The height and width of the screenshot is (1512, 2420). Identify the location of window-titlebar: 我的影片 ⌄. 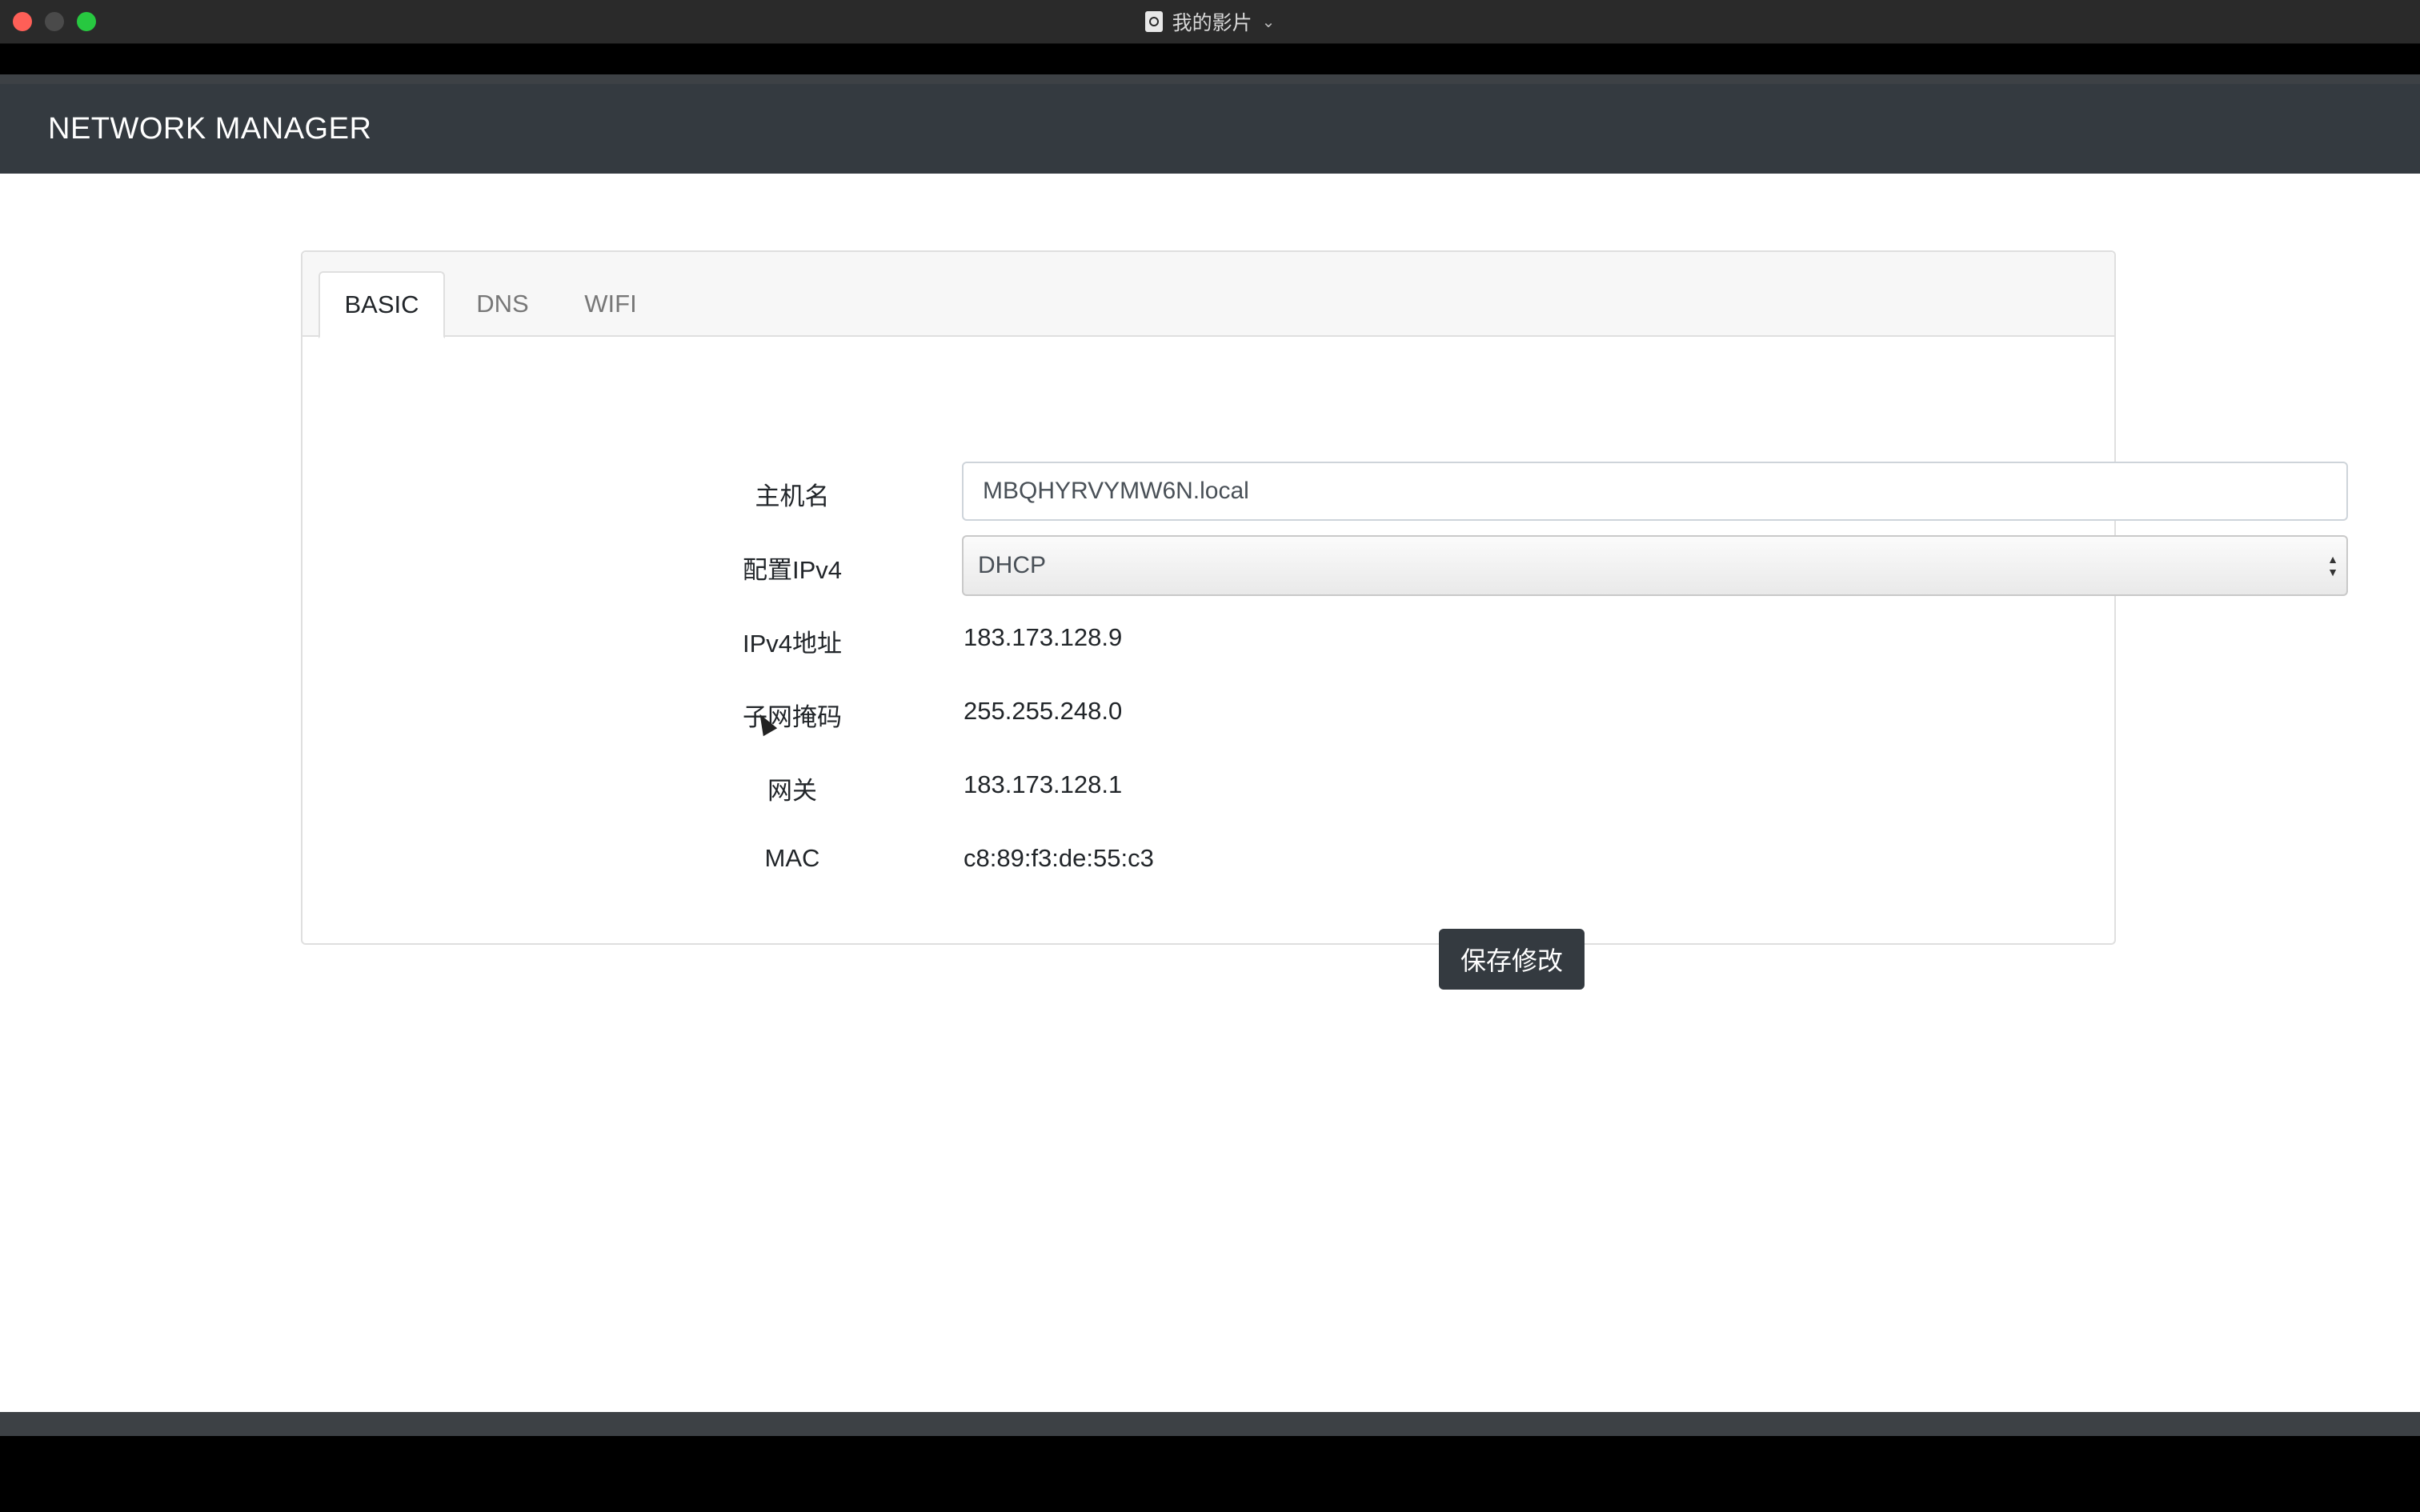
(1210, 22).